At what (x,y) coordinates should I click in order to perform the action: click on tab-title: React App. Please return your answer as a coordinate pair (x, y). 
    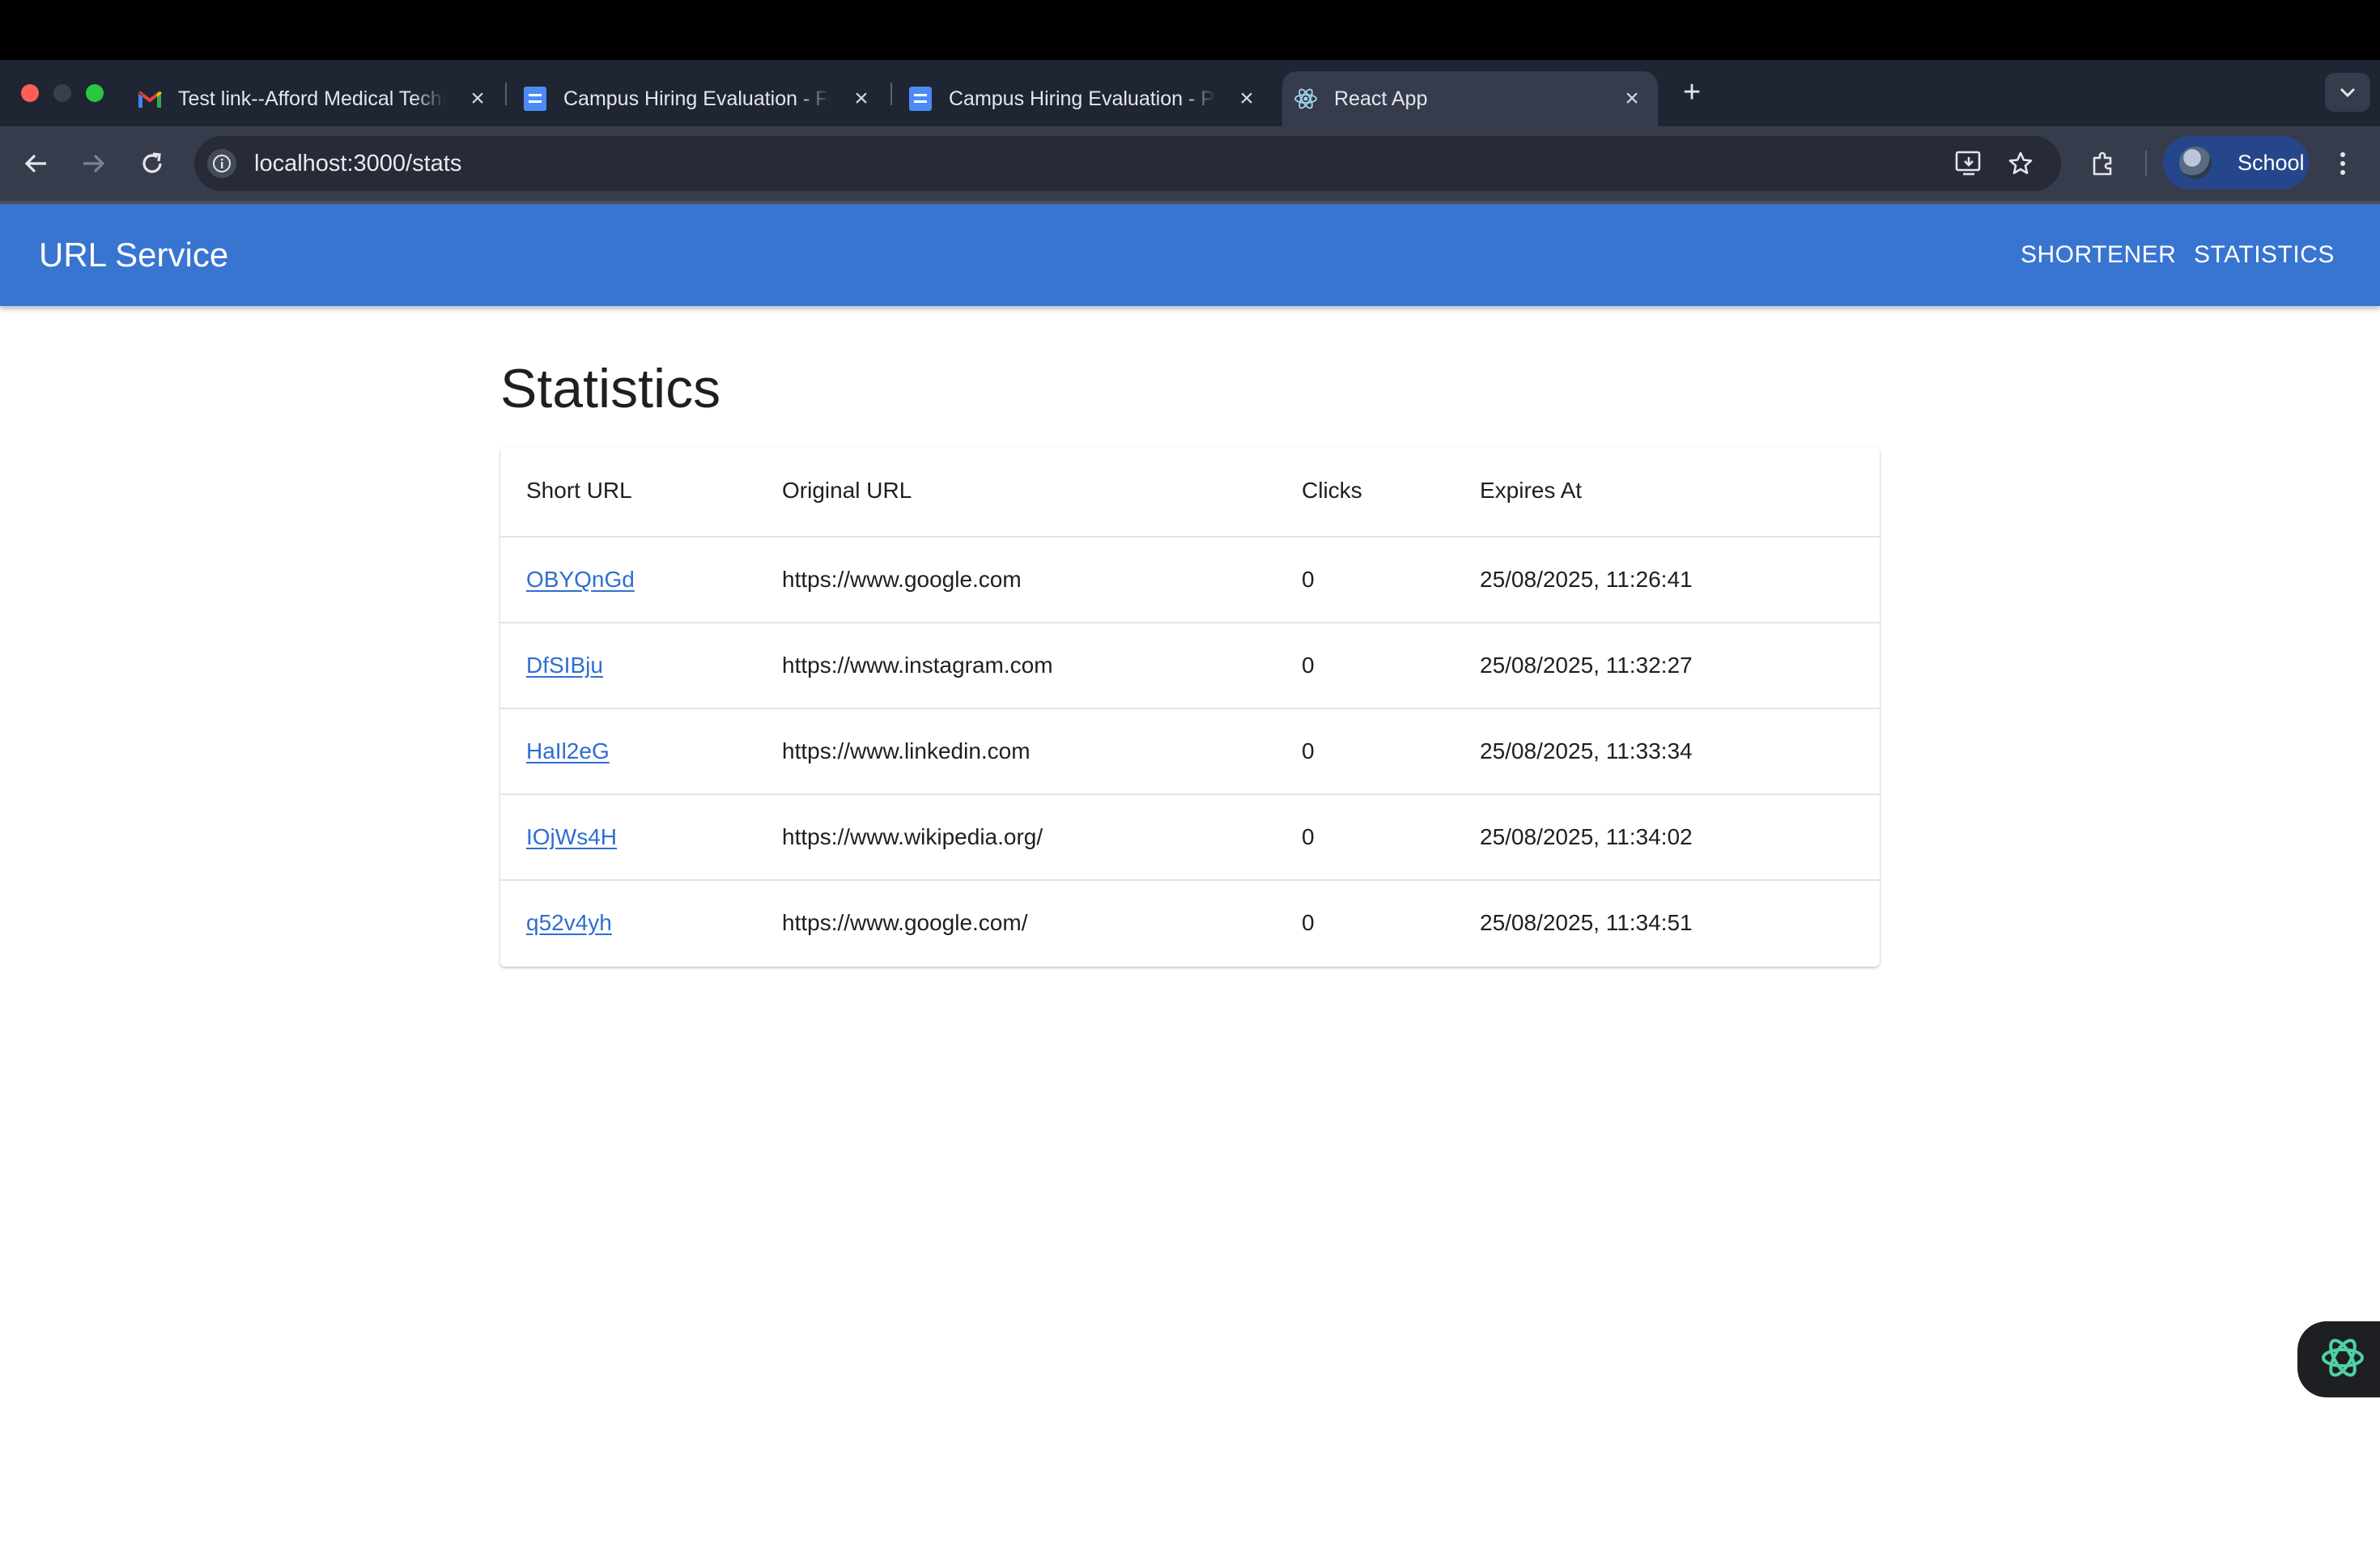
    Looking at the image, I should click on (1381, 99).